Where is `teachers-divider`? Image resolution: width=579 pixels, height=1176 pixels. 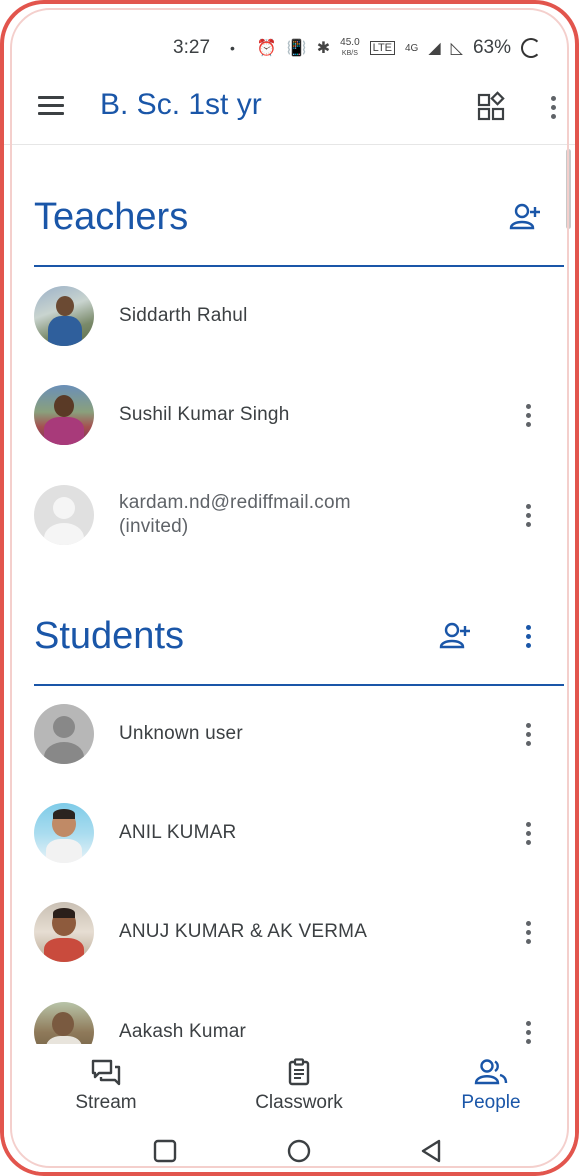 teachers-divider is located at coordinates (299, 266).